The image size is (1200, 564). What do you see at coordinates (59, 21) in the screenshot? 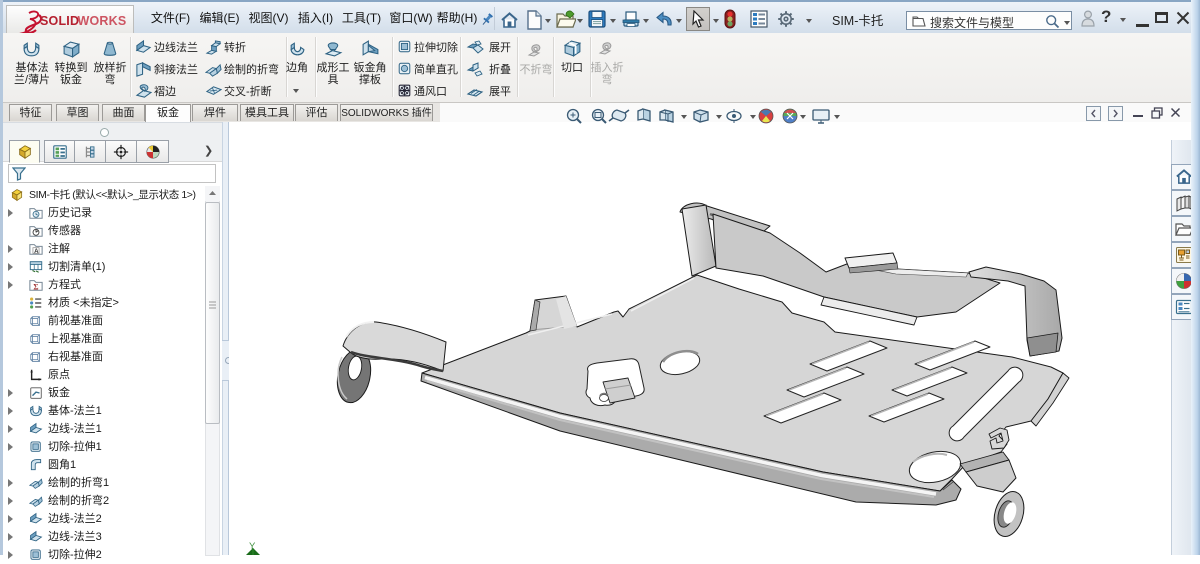
I see `svg-text: SOLID` at bounding box center [59, 21].